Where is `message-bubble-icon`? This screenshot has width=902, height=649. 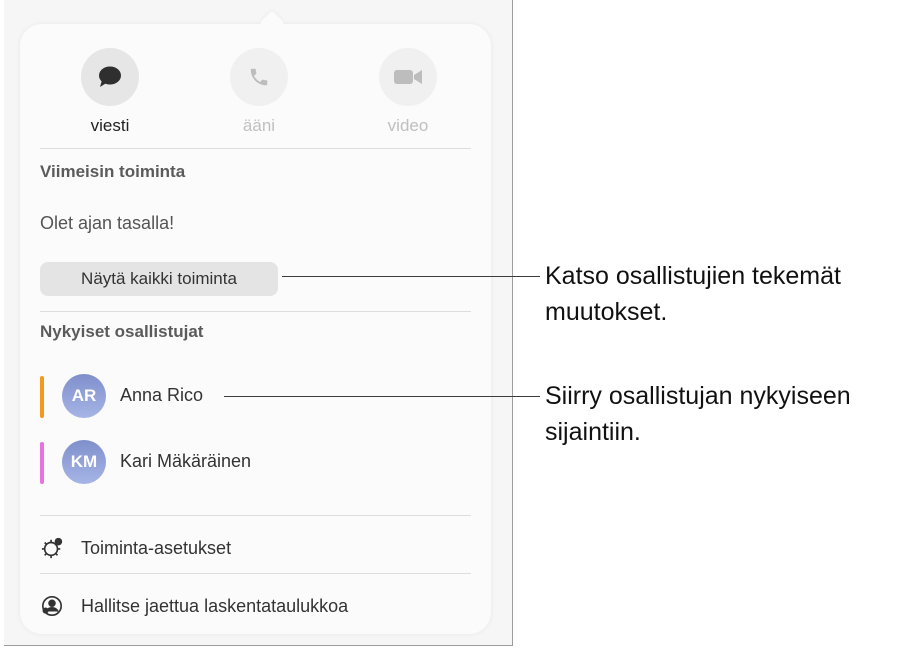 message-bubble-icon is located at coordinates (110, 77).